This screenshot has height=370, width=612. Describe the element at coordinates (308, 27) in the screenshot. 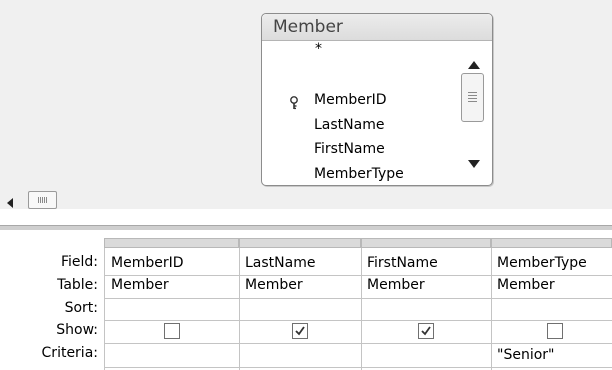

I see `table-title: Member` at that location.